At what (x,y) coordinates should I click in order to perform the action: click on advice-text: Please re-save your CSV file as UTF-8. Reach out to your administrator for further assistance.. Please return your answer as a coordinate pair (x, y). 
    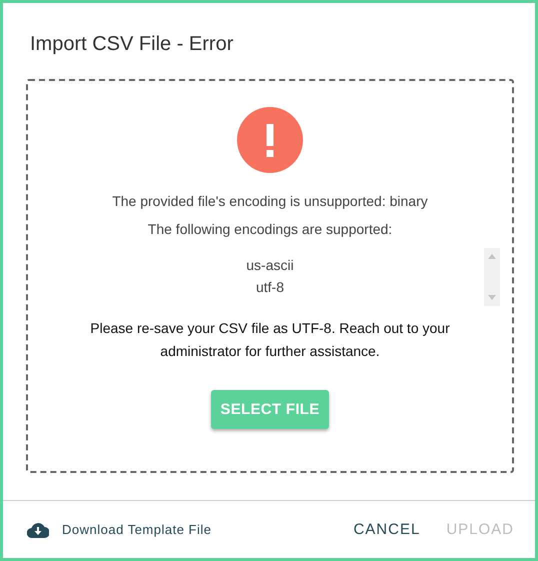
    Looking at the image, I should click on (270, 340).